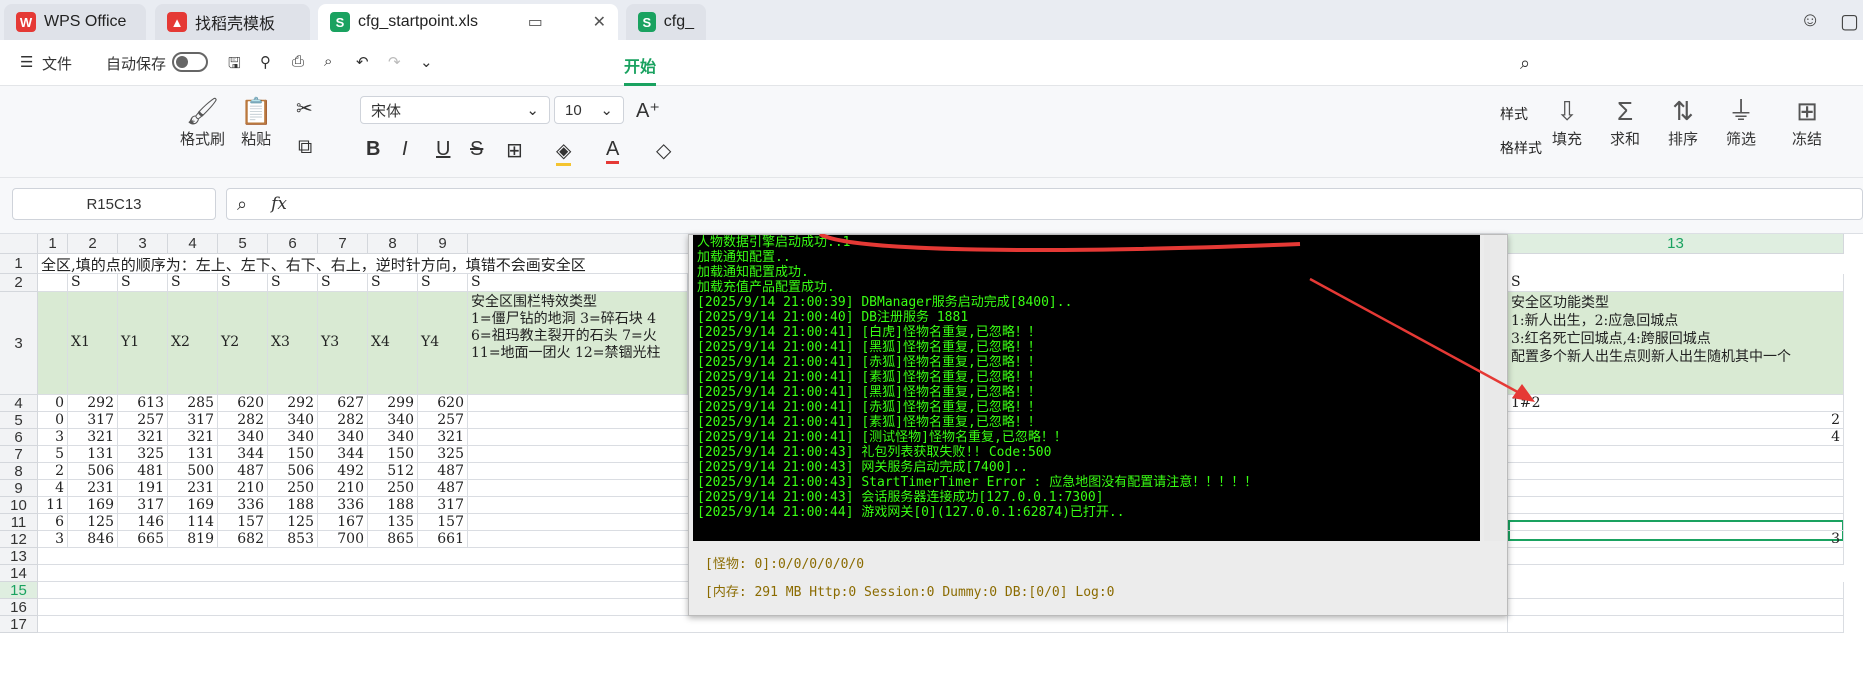 The image size is (1863, 687). I want to click on fx-icon: fx, so click(279, 204).